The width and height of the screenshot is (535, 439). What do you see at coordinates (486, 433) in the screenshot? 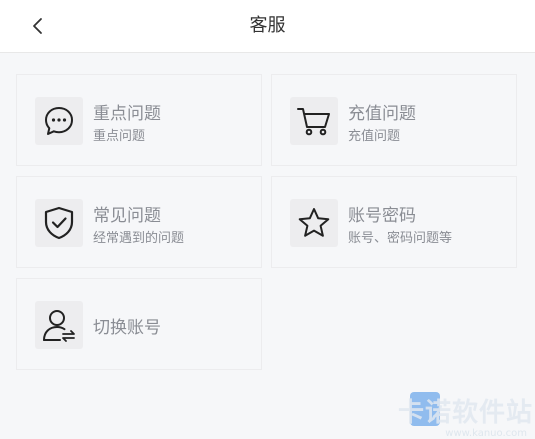
I see `watermark-url: www.kanuo.com` at bounding box center [486, 433].